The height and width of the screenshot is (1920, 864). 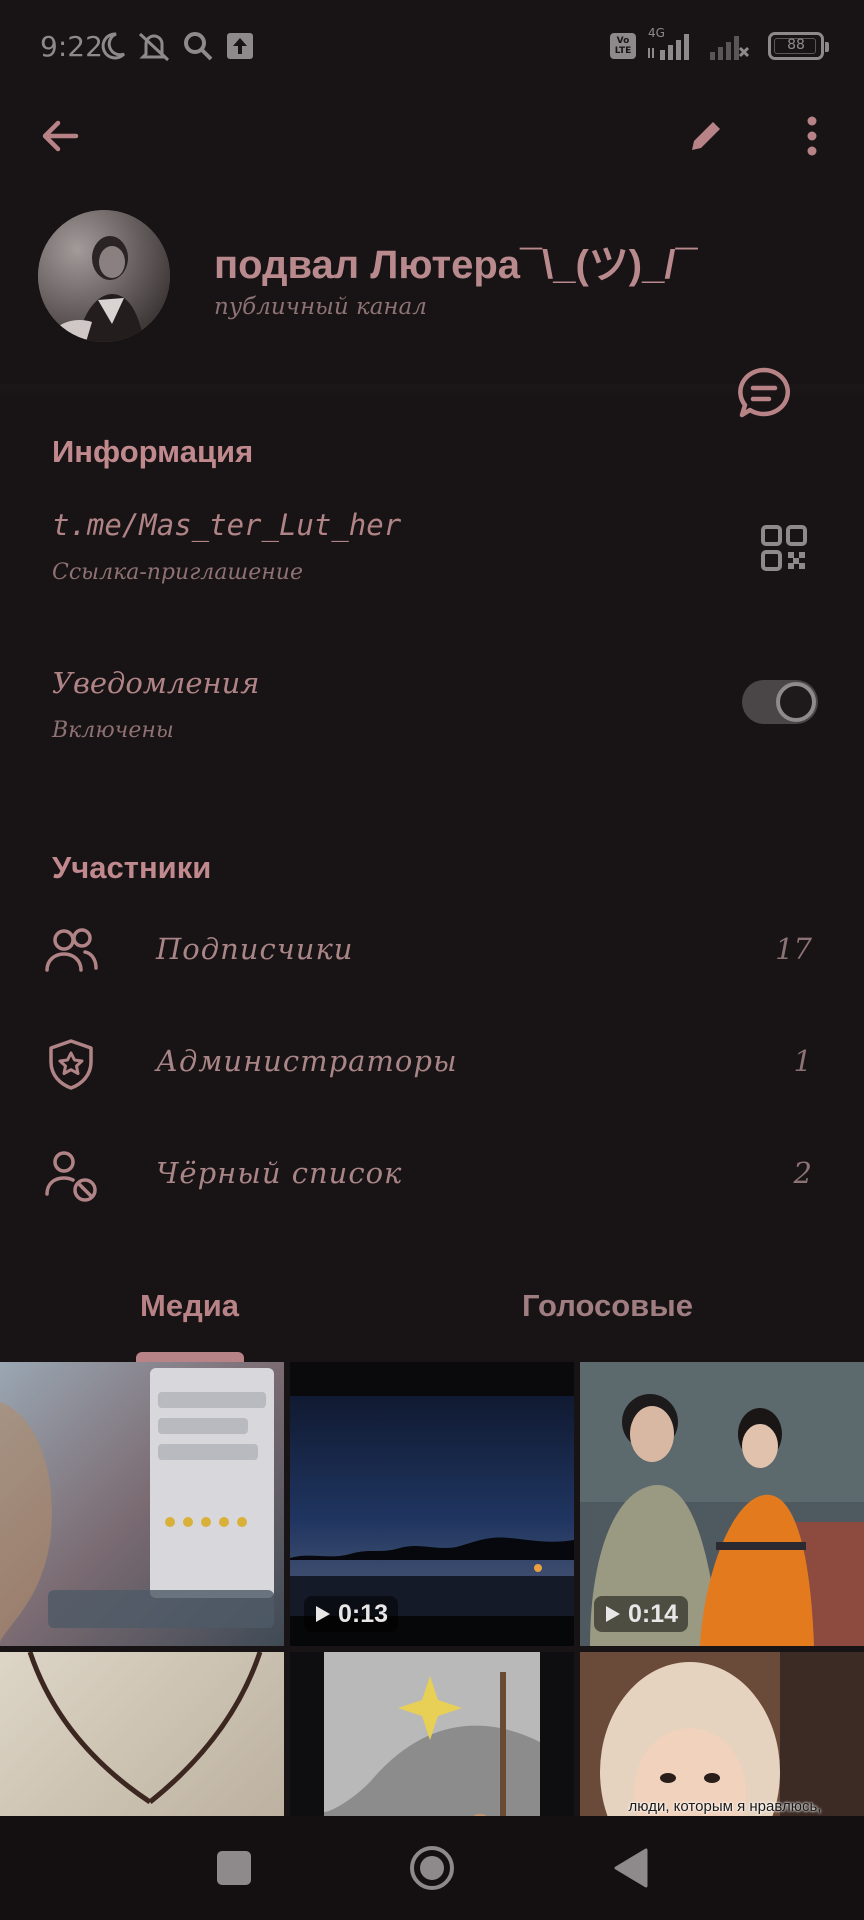 I want to click on media-item: люди, которым я нравлюсь, вы под чем?, so click(x=722, y=1734).